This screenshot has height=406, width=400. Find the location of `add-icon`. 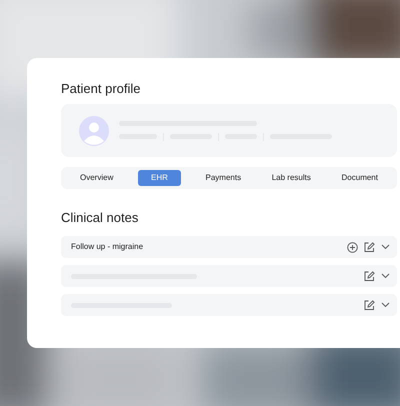

add-icon is located at coordinates (352, 247).